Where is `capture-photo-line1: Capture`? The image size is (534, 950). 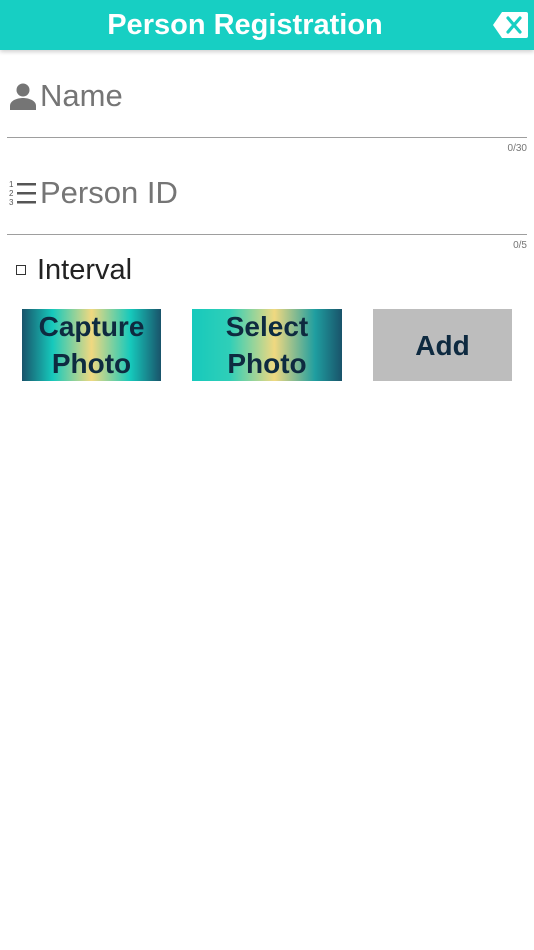 capture-photo-line1: Capture is located at coordinates (91, 326).